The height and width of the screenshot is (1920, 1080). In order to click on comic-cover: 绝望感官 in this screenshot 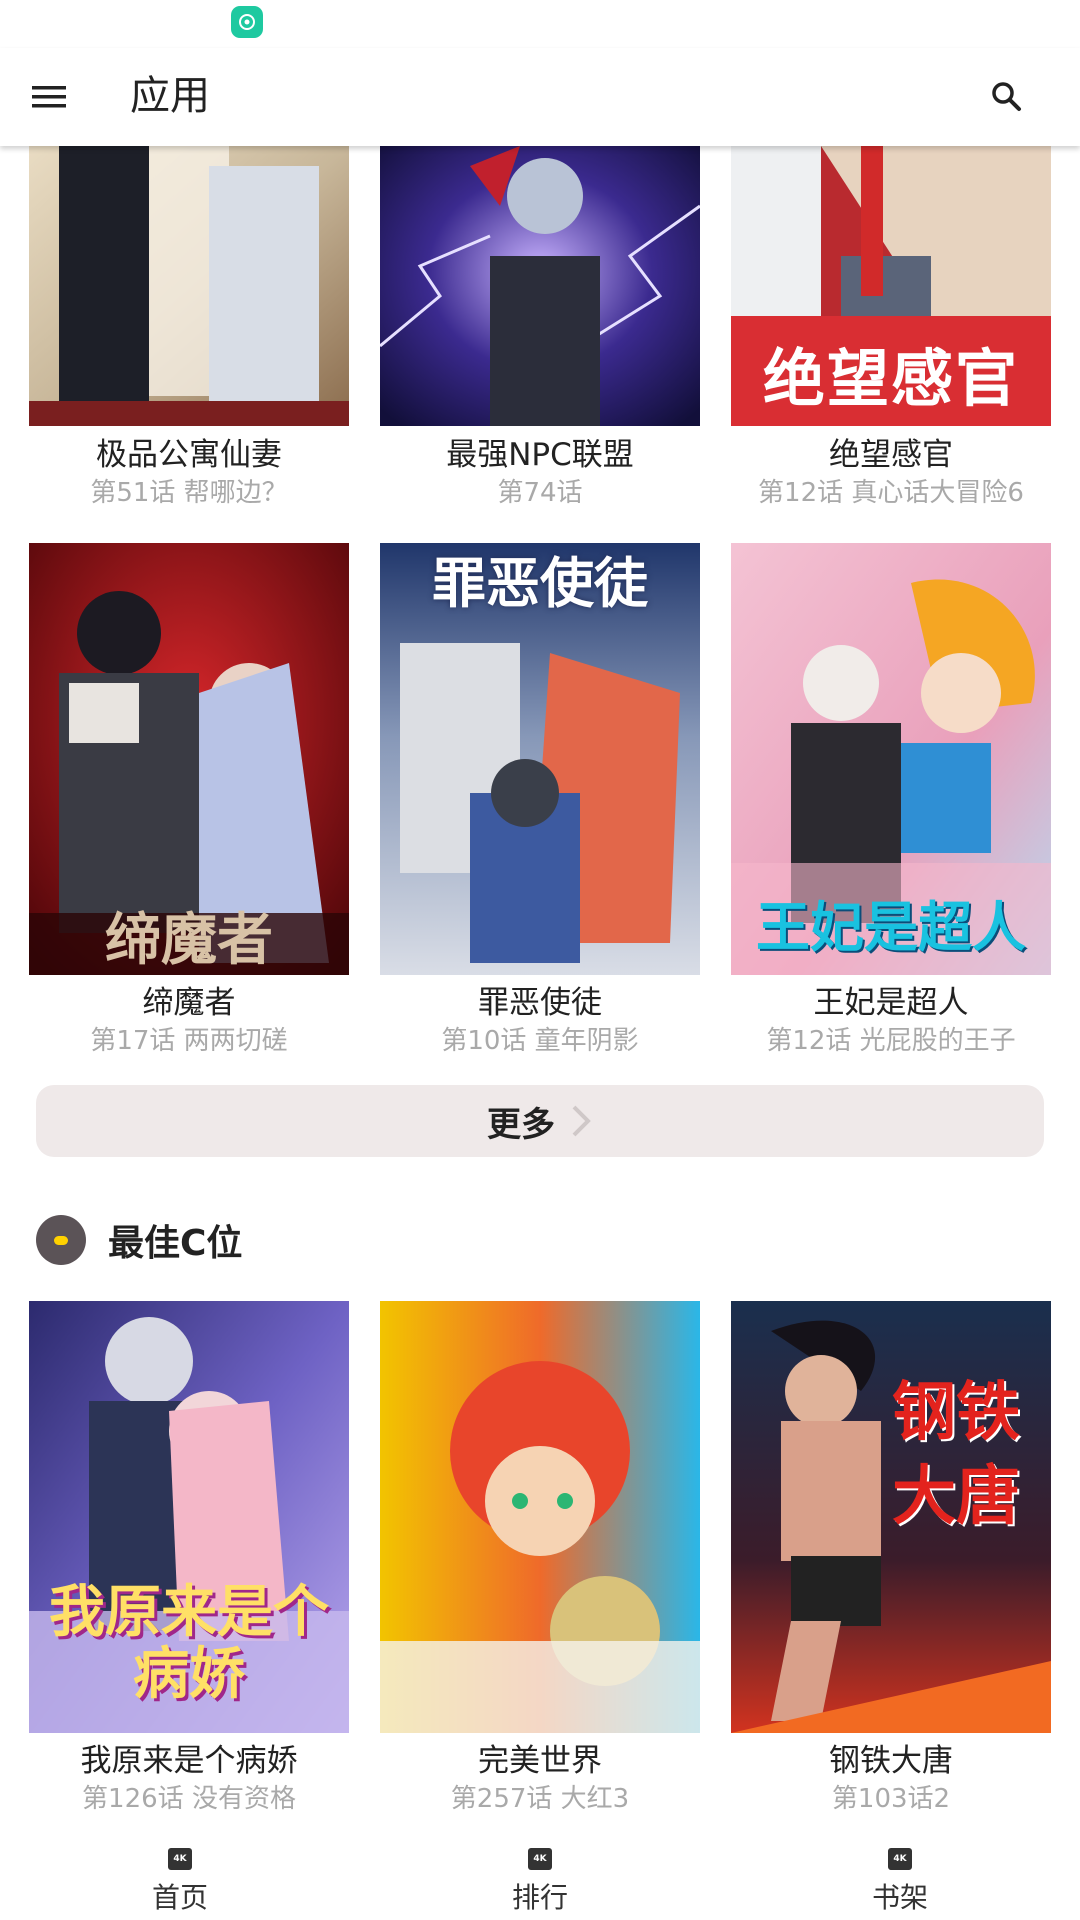, I will do `click(891, 286)`.